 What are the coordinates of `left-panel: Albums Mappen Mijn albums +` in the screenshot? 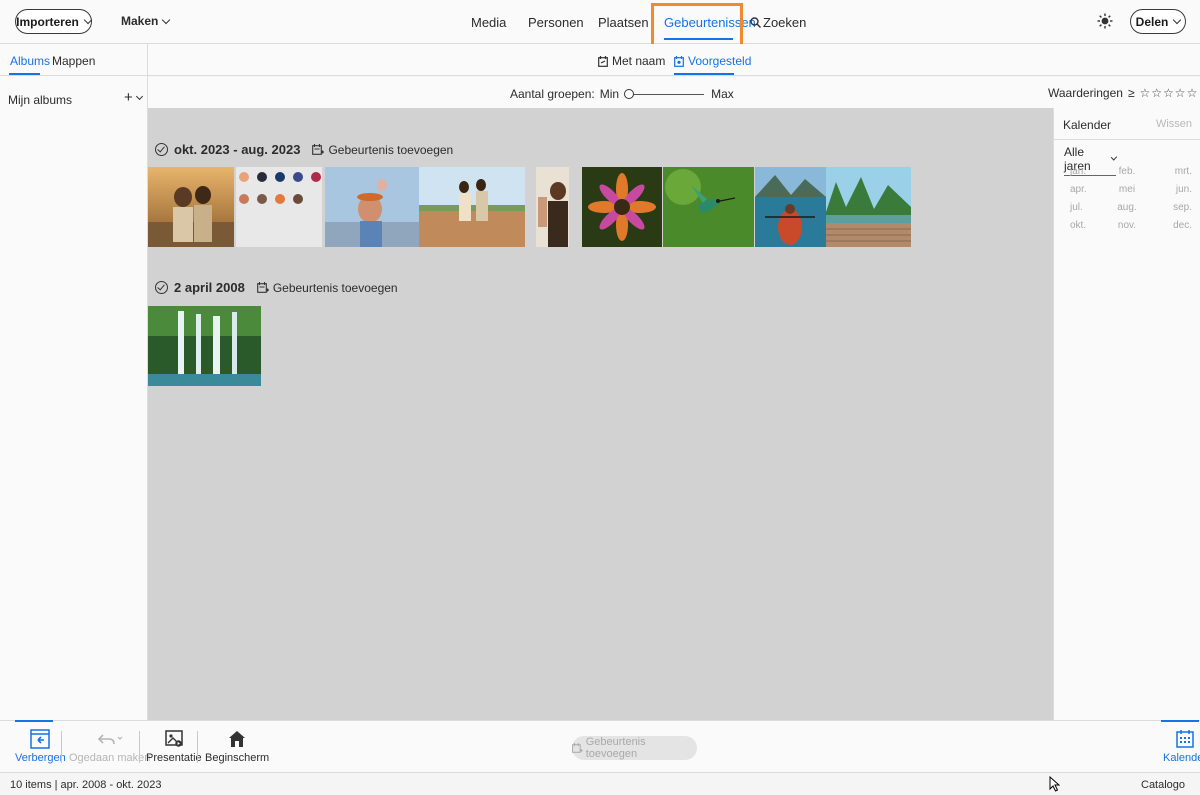 It's located at (74, 382).